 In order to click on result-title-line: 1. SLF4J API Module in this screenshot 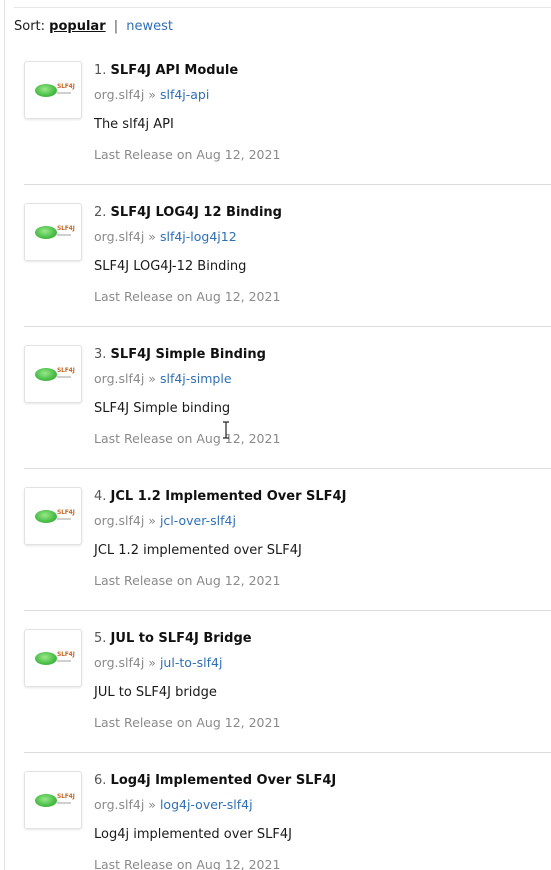, I will do `click(166, 70)`.